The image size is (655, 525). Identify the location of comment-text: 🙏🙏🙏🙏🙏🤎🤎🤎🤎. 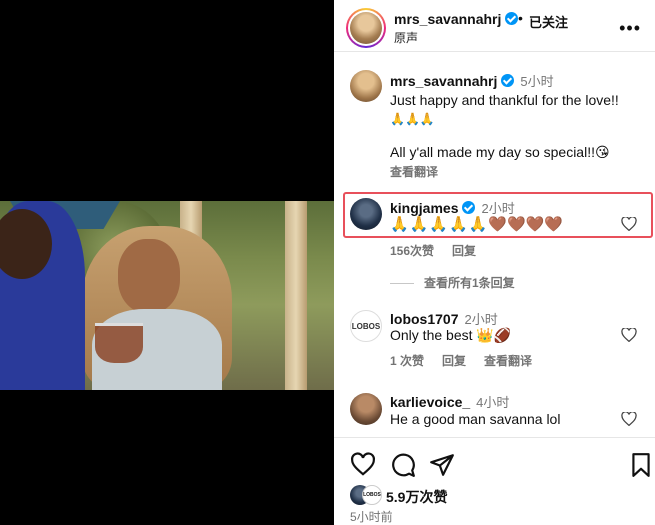
(476, 224).